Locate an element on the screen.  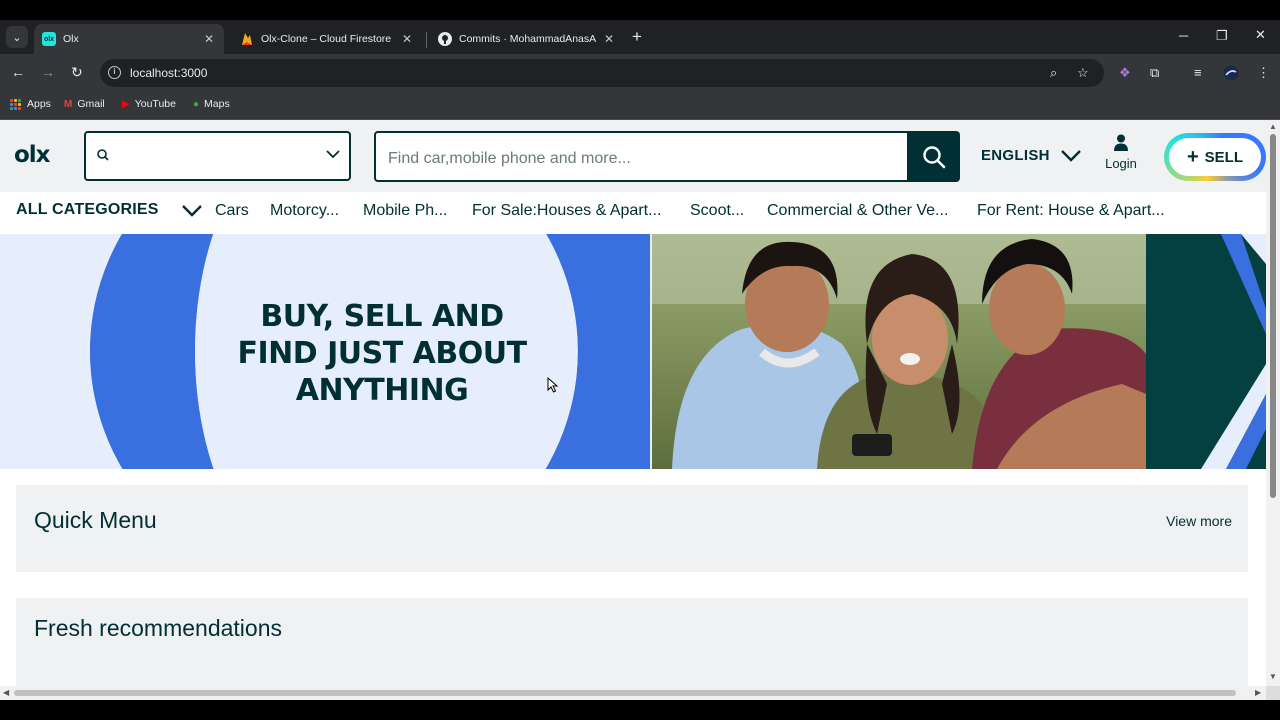
view-more-link: View more is located at coordinates (1199, 521).